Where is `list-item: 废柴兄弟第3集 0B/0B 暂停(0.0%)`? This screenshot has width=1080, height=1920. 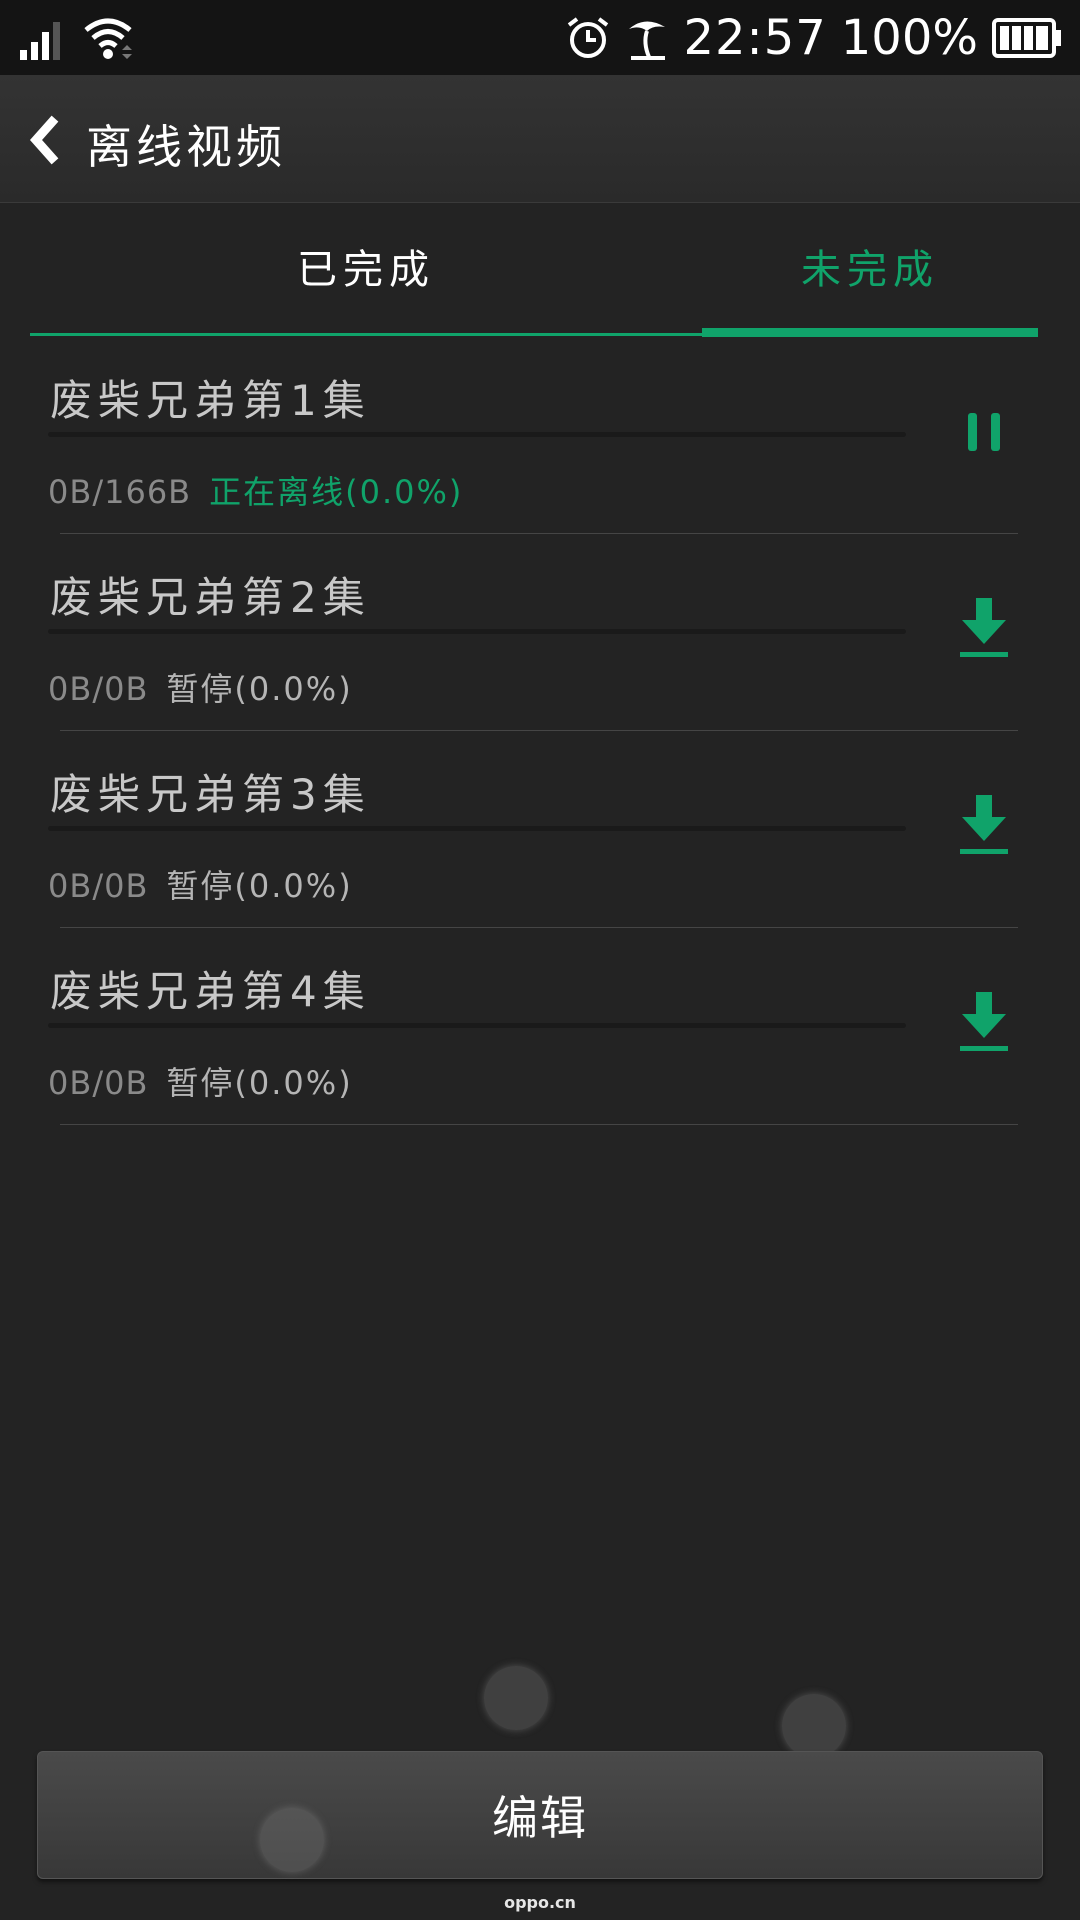
list-item: 废柴兄弟第3集 0B/0B 暂停(0.0%) is located at coordinates (540, 829).